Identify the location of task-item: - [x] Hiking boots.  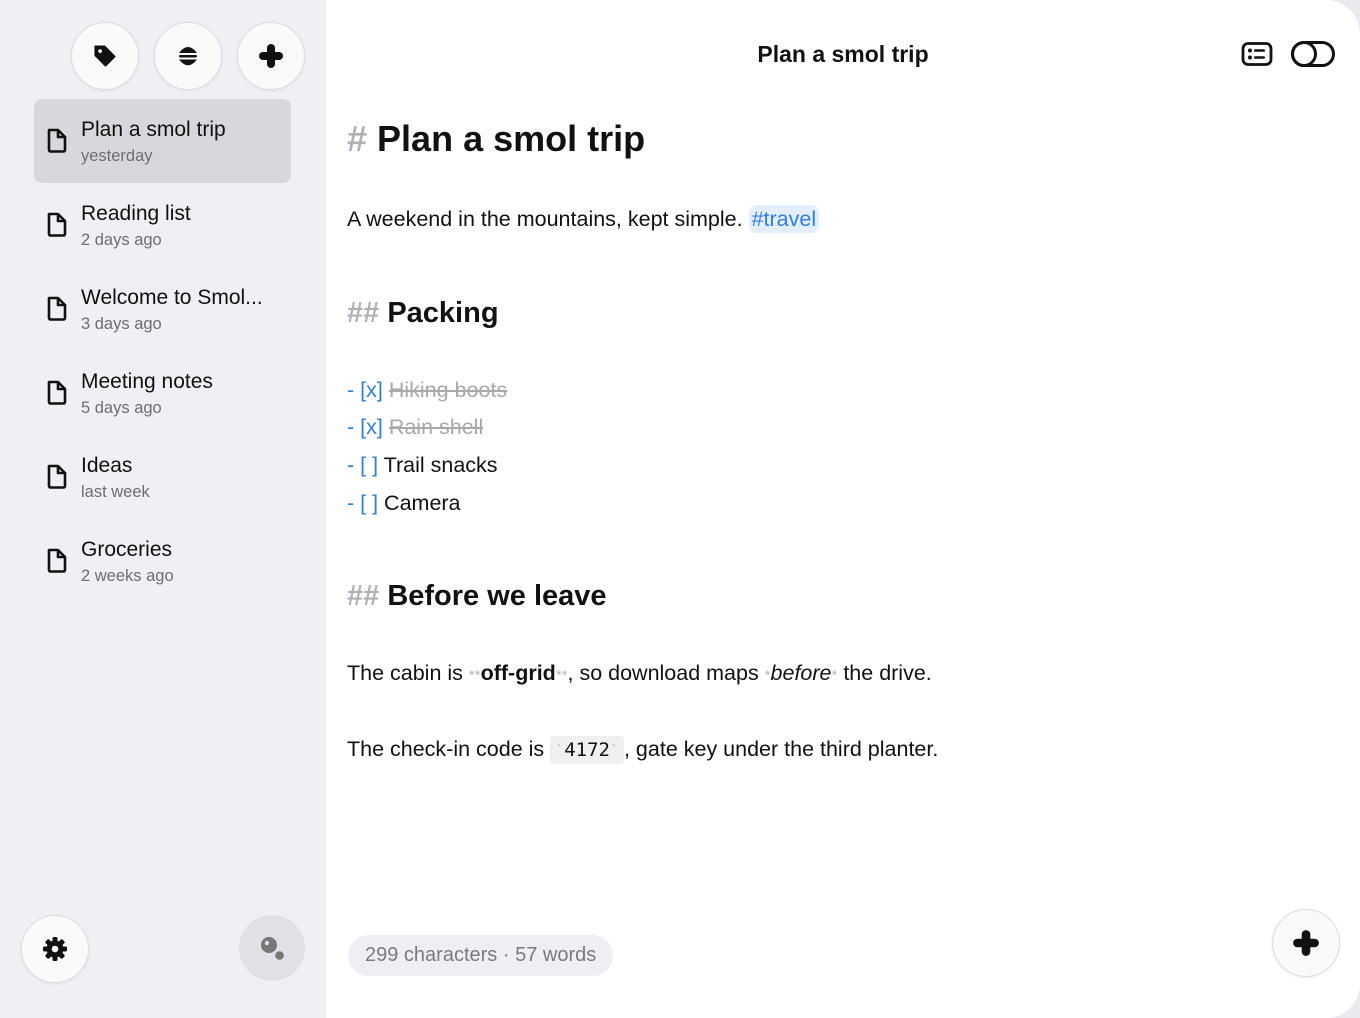
(427, 390).